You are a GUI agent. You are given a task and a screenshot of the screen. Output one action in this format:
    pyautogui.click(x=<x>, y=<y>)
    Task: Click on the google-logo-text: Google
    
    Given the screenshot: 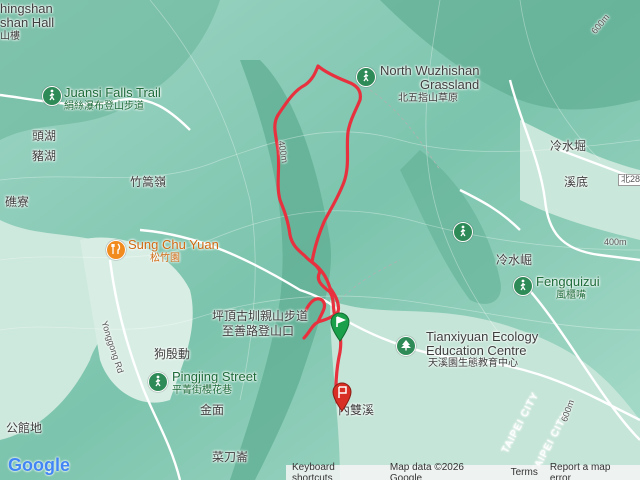 What is the action you would take?
    pyautogui.click(x=39, y=465)
    